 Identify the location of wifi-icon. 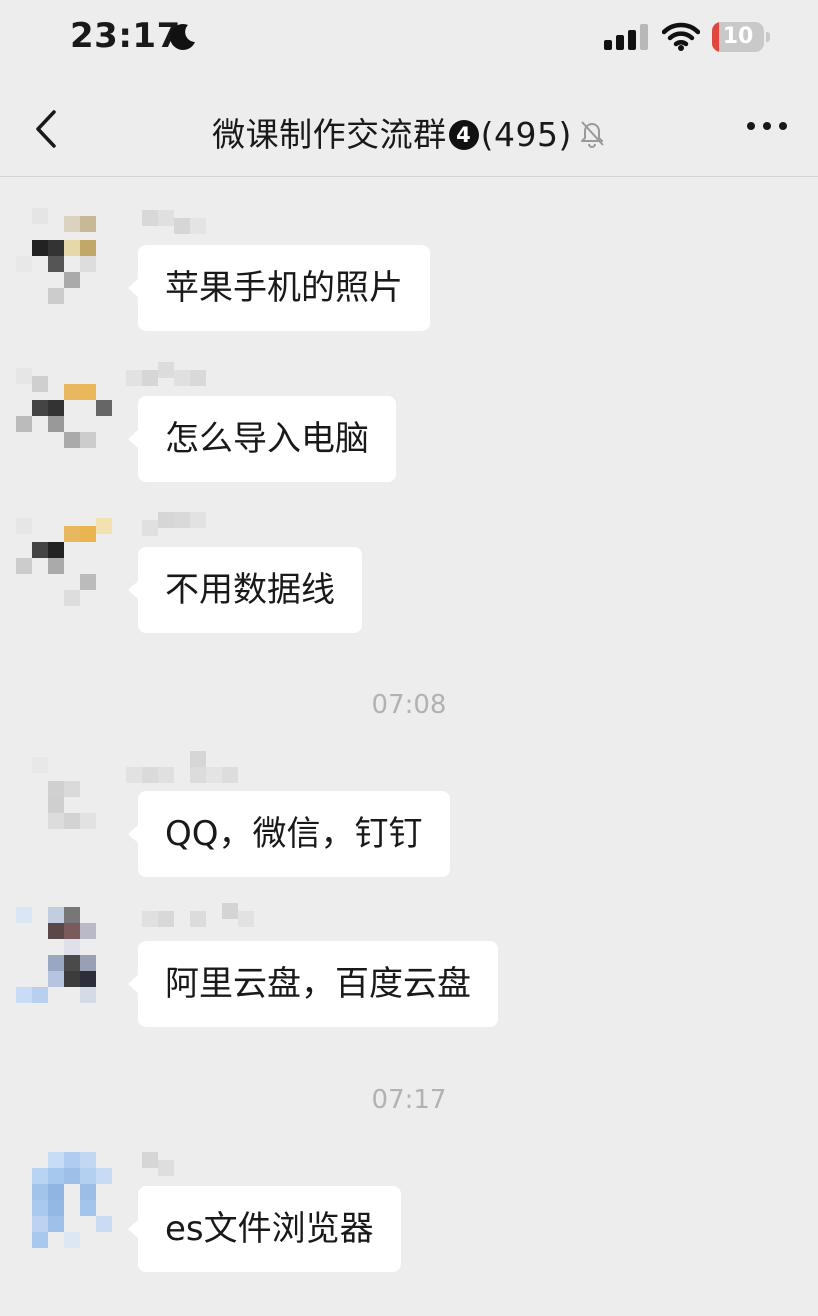
(681, 36).